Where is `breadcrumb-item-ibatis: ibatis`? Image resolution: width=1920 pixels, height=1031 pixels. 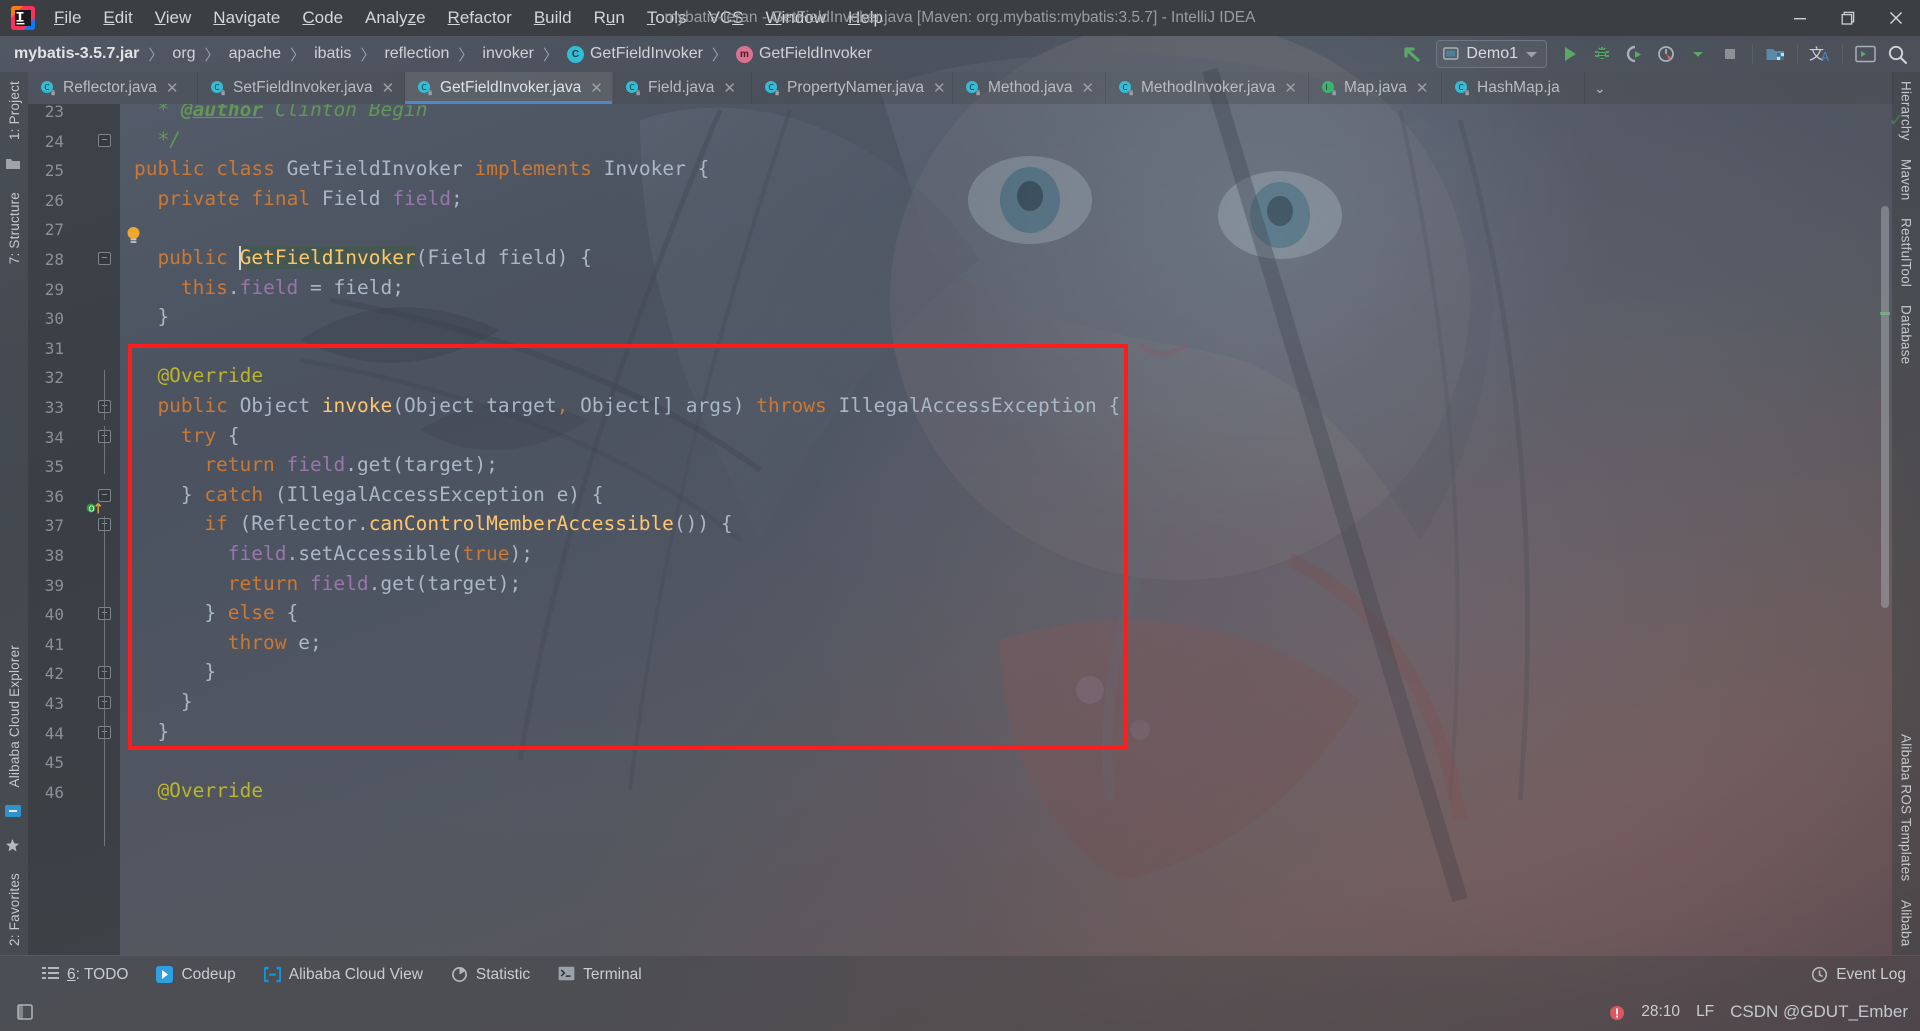 breadcrumb-item-ibatis: ibatis is located at coordinates (332, 54).